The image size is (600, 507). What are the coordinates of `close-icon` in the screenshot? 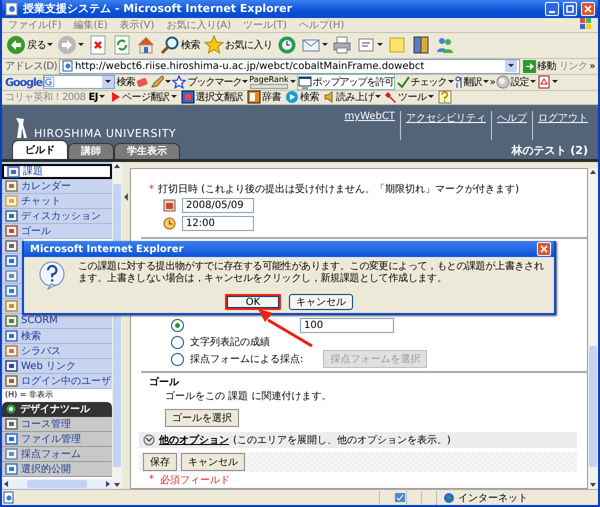 It's located at (544, 249).